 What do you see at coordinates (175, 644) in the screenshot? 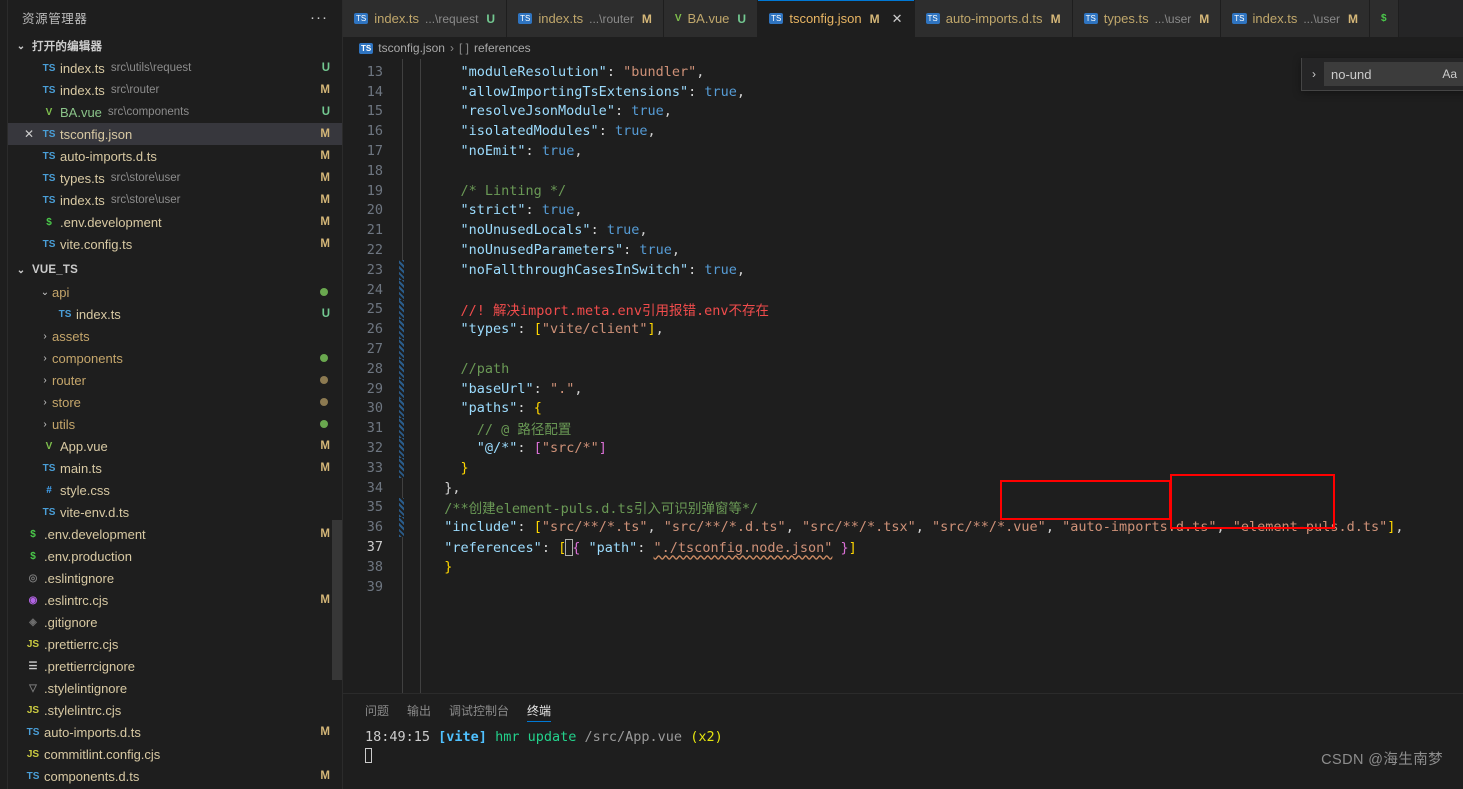
I see `tree-file-item: JS .prettierrc.cjs` at bounding box center [175, 644].